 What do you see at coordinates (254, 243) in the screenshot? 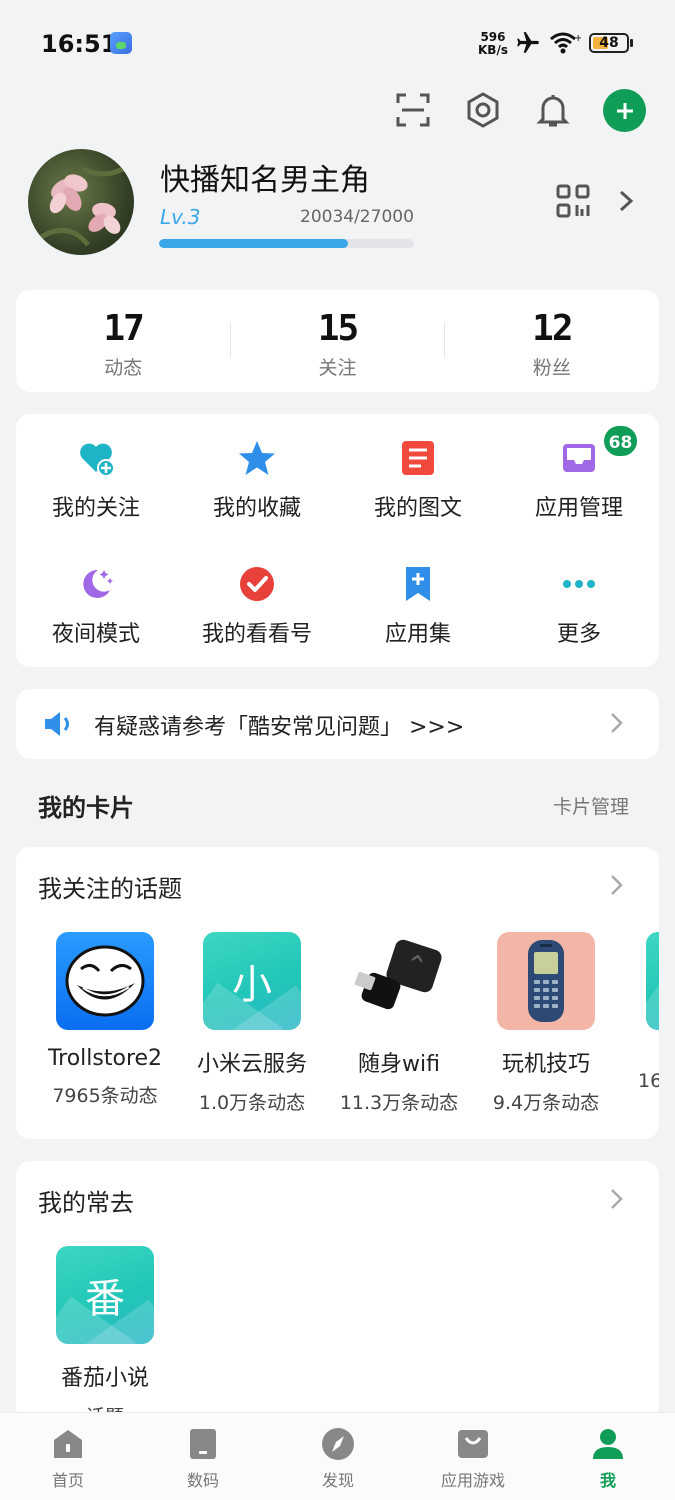
I see `exp-progress-fill` at bounding box center [254, 243].